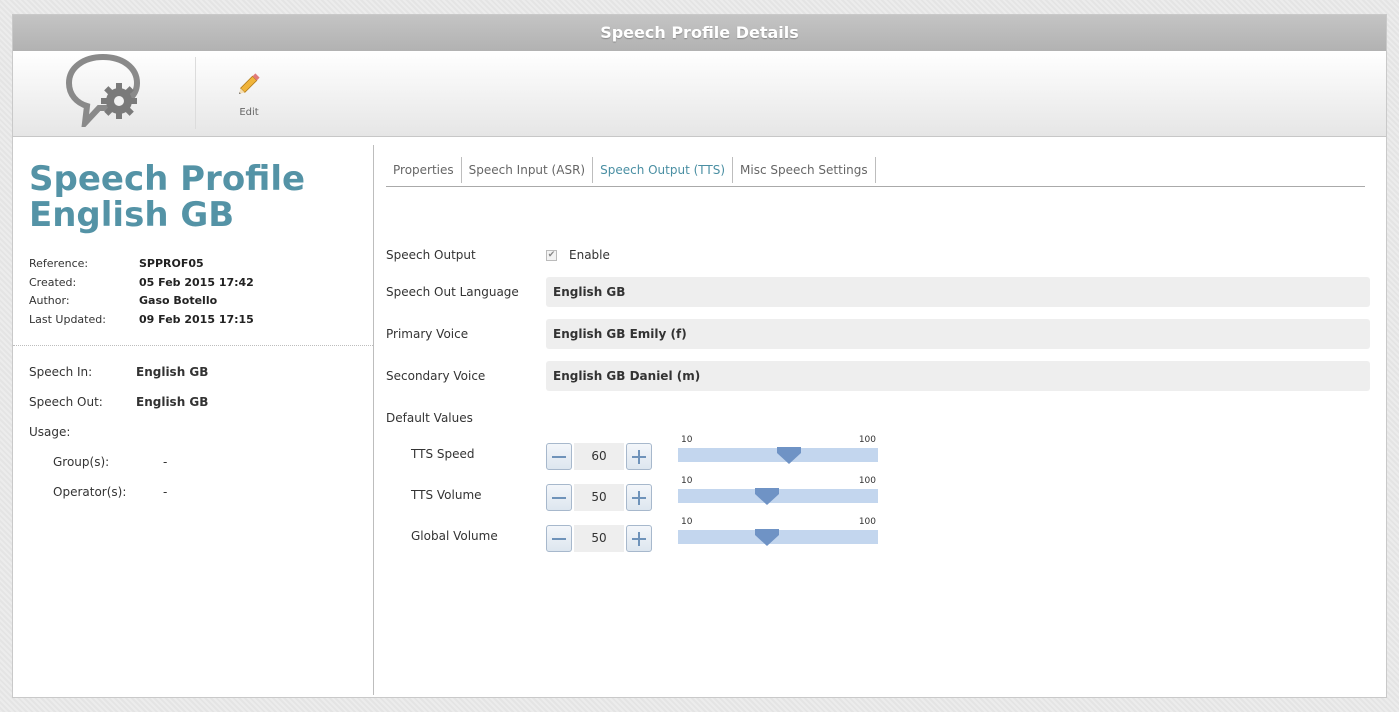 The image size is (1399, 712). I want to click on tts-speed-decrement-button, so click(559, 456).